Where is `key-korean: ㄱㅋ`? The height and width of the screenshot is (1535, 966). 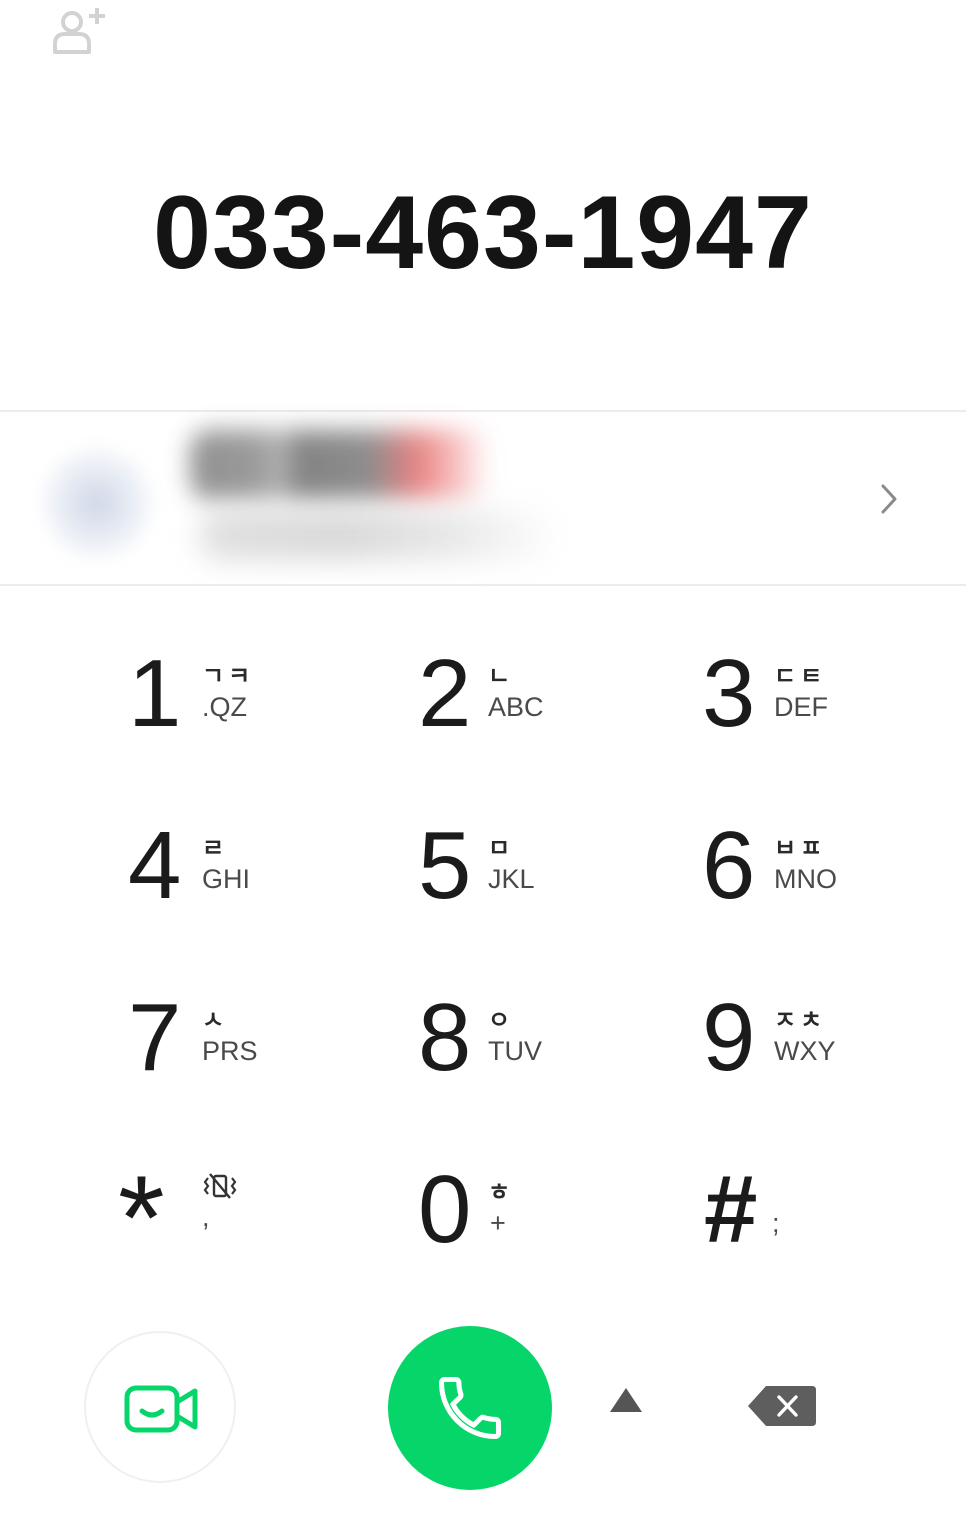
key-korean: ㄱㅋ is located at coordinates (228, 676).